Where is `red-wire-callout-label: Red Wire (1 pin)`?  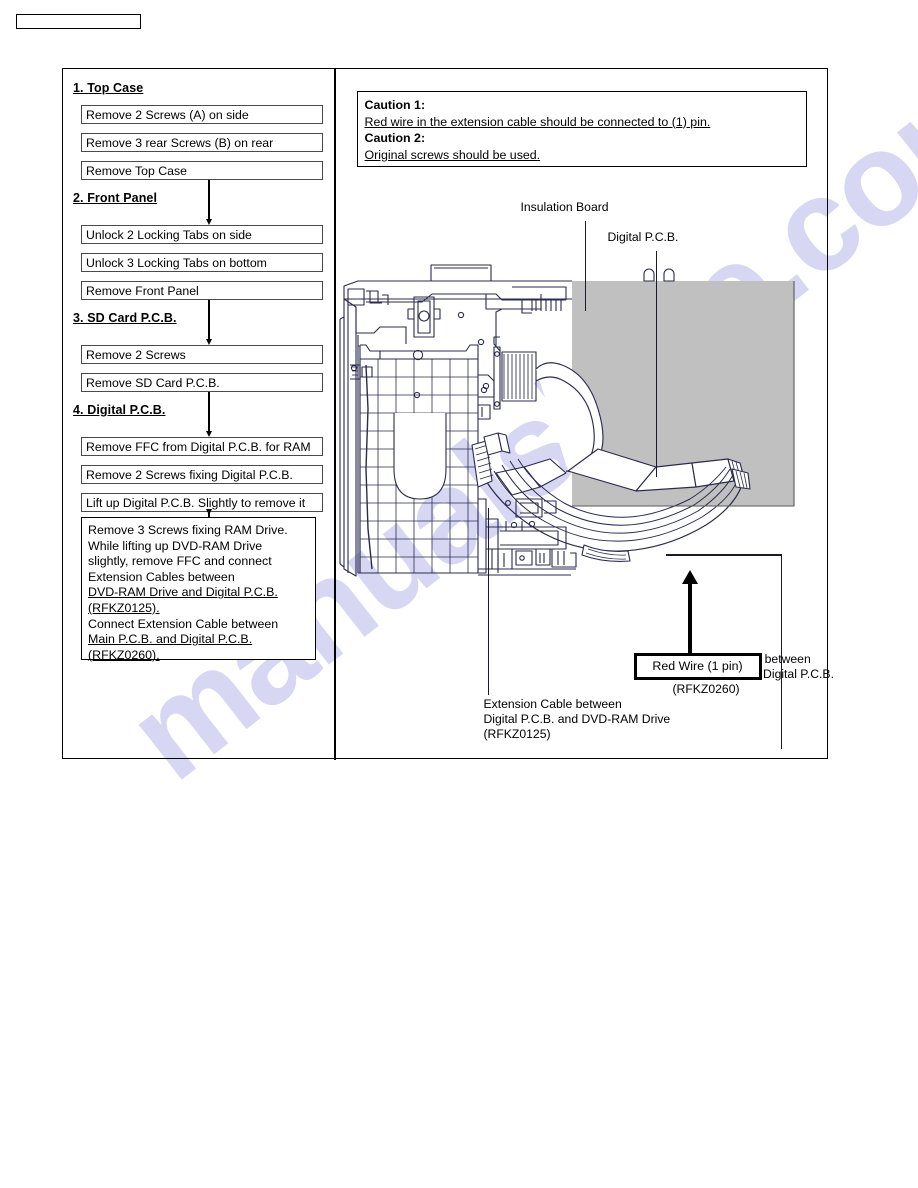 red-wire-callout-label: Red Wire (1 pin) is located at coordinates (697, 666).